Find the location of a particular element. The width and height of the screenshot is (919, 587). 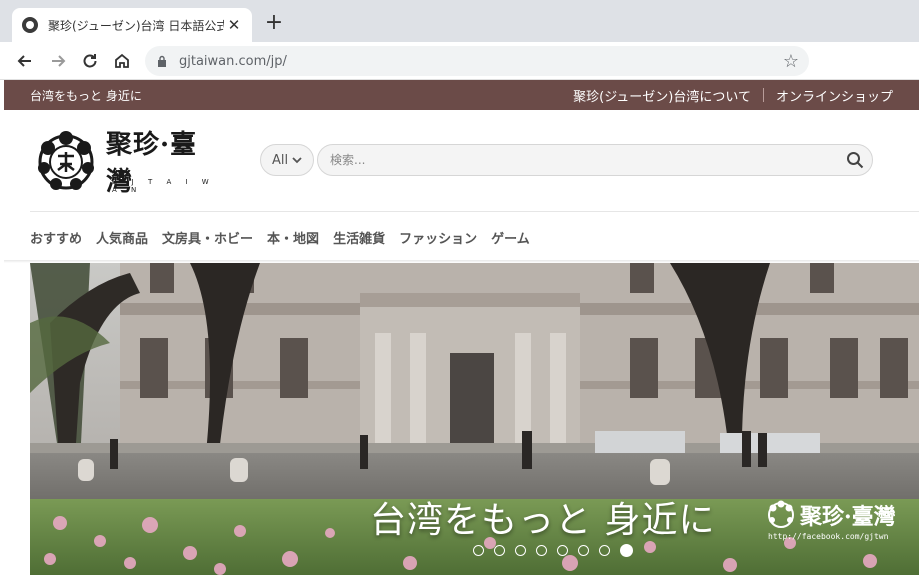

browser-tab: 聚珍(ジューゼン)台湾 日本語公式 ✕ is located at coordinates (132, 25).